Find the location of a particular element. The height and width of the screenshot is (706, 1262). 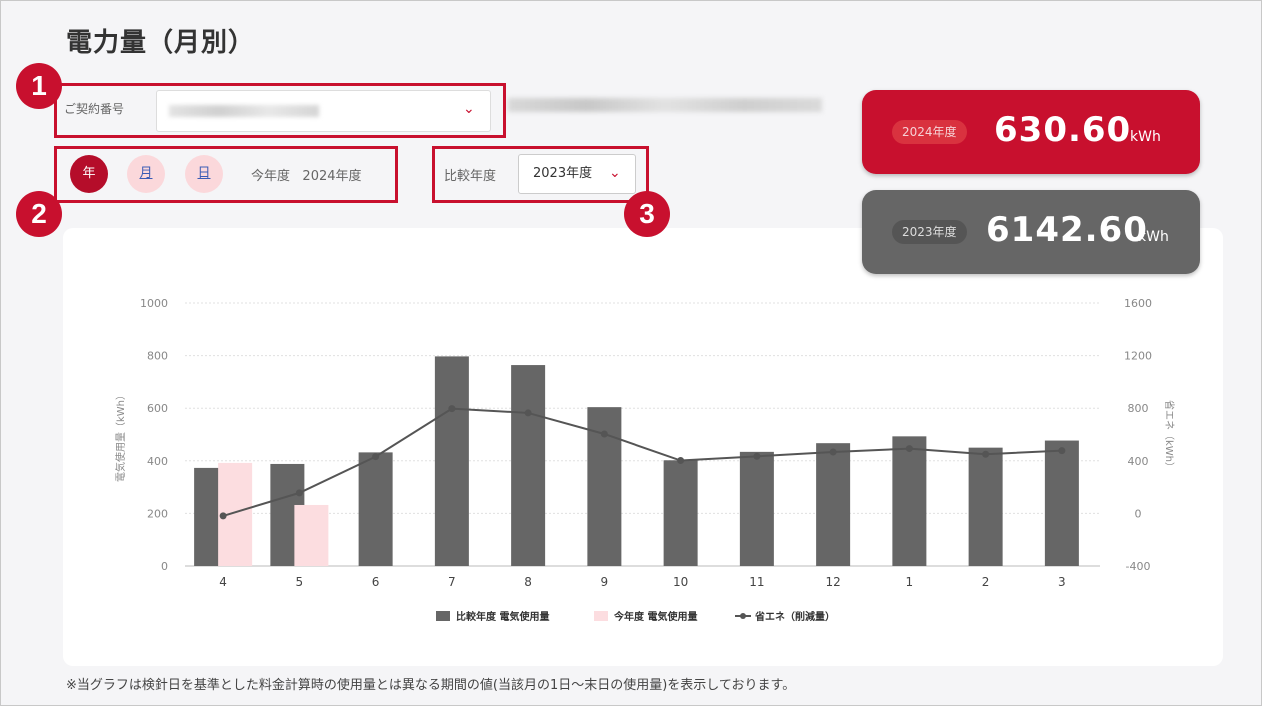

y2-tick-label: -400 is located at coordinates (1138, 566).